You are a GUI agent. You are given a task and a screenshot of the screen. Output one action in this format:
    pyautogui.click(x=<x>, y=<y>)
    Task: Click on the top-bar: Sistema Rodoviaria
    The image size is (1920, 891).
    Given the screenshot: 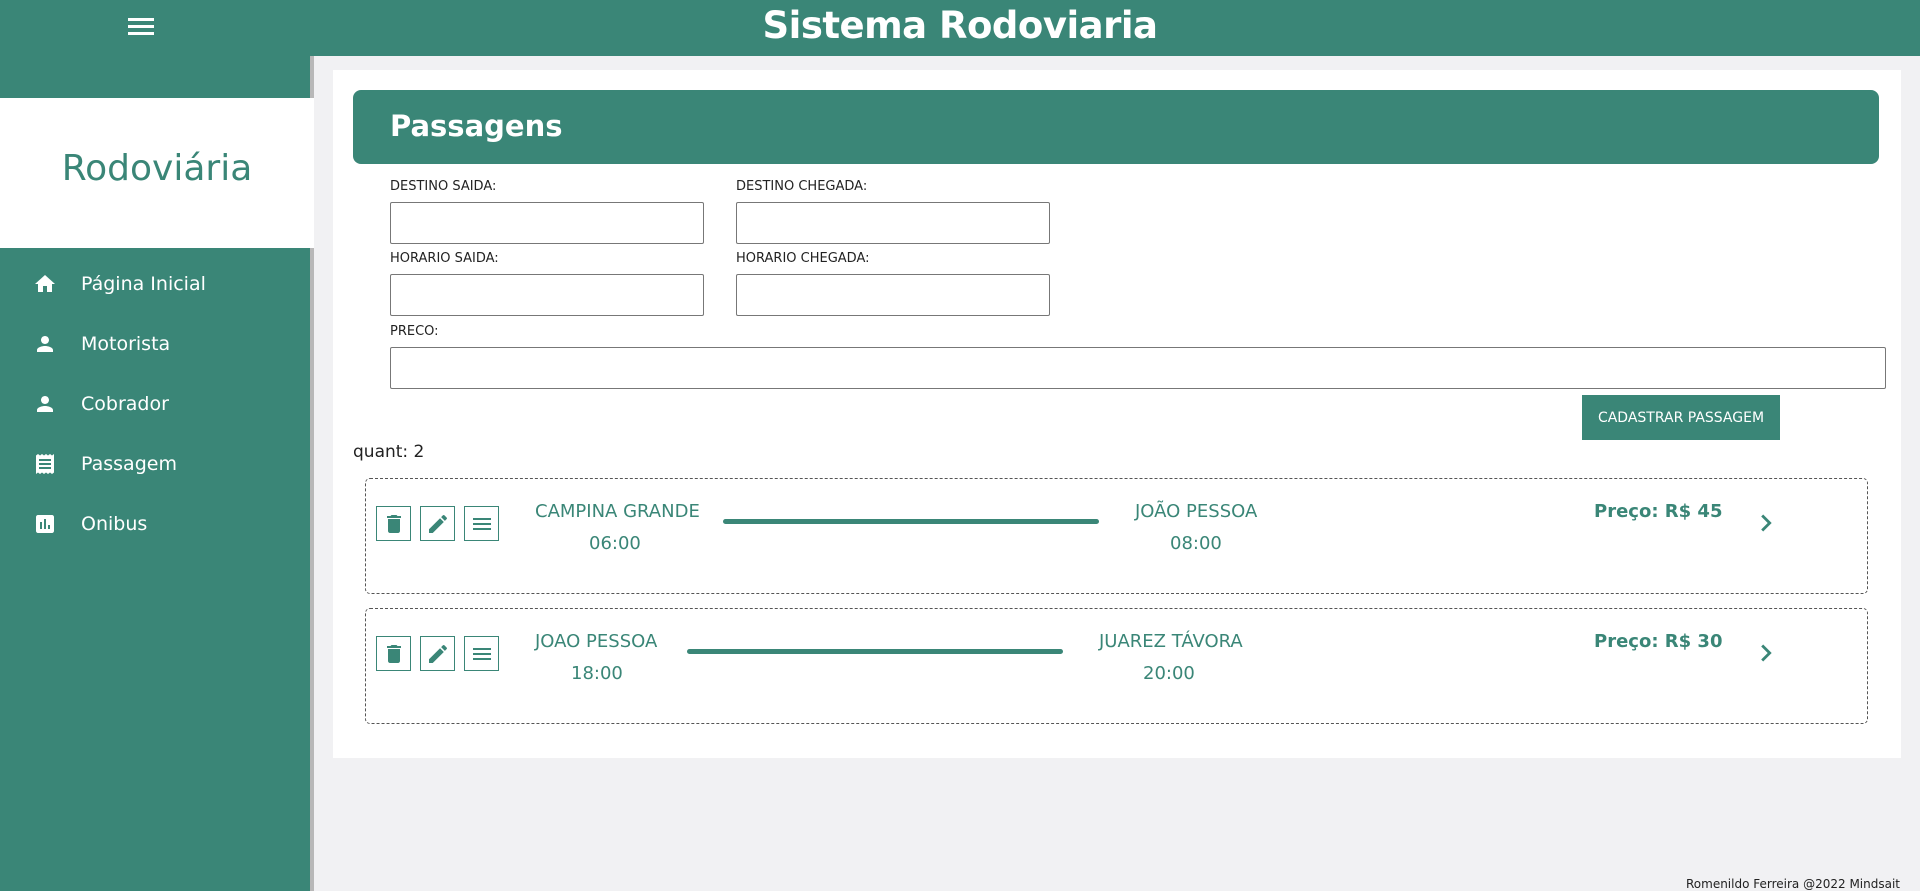 What is the action you would take?
    pyautogui.click(x=960, y=28)
    